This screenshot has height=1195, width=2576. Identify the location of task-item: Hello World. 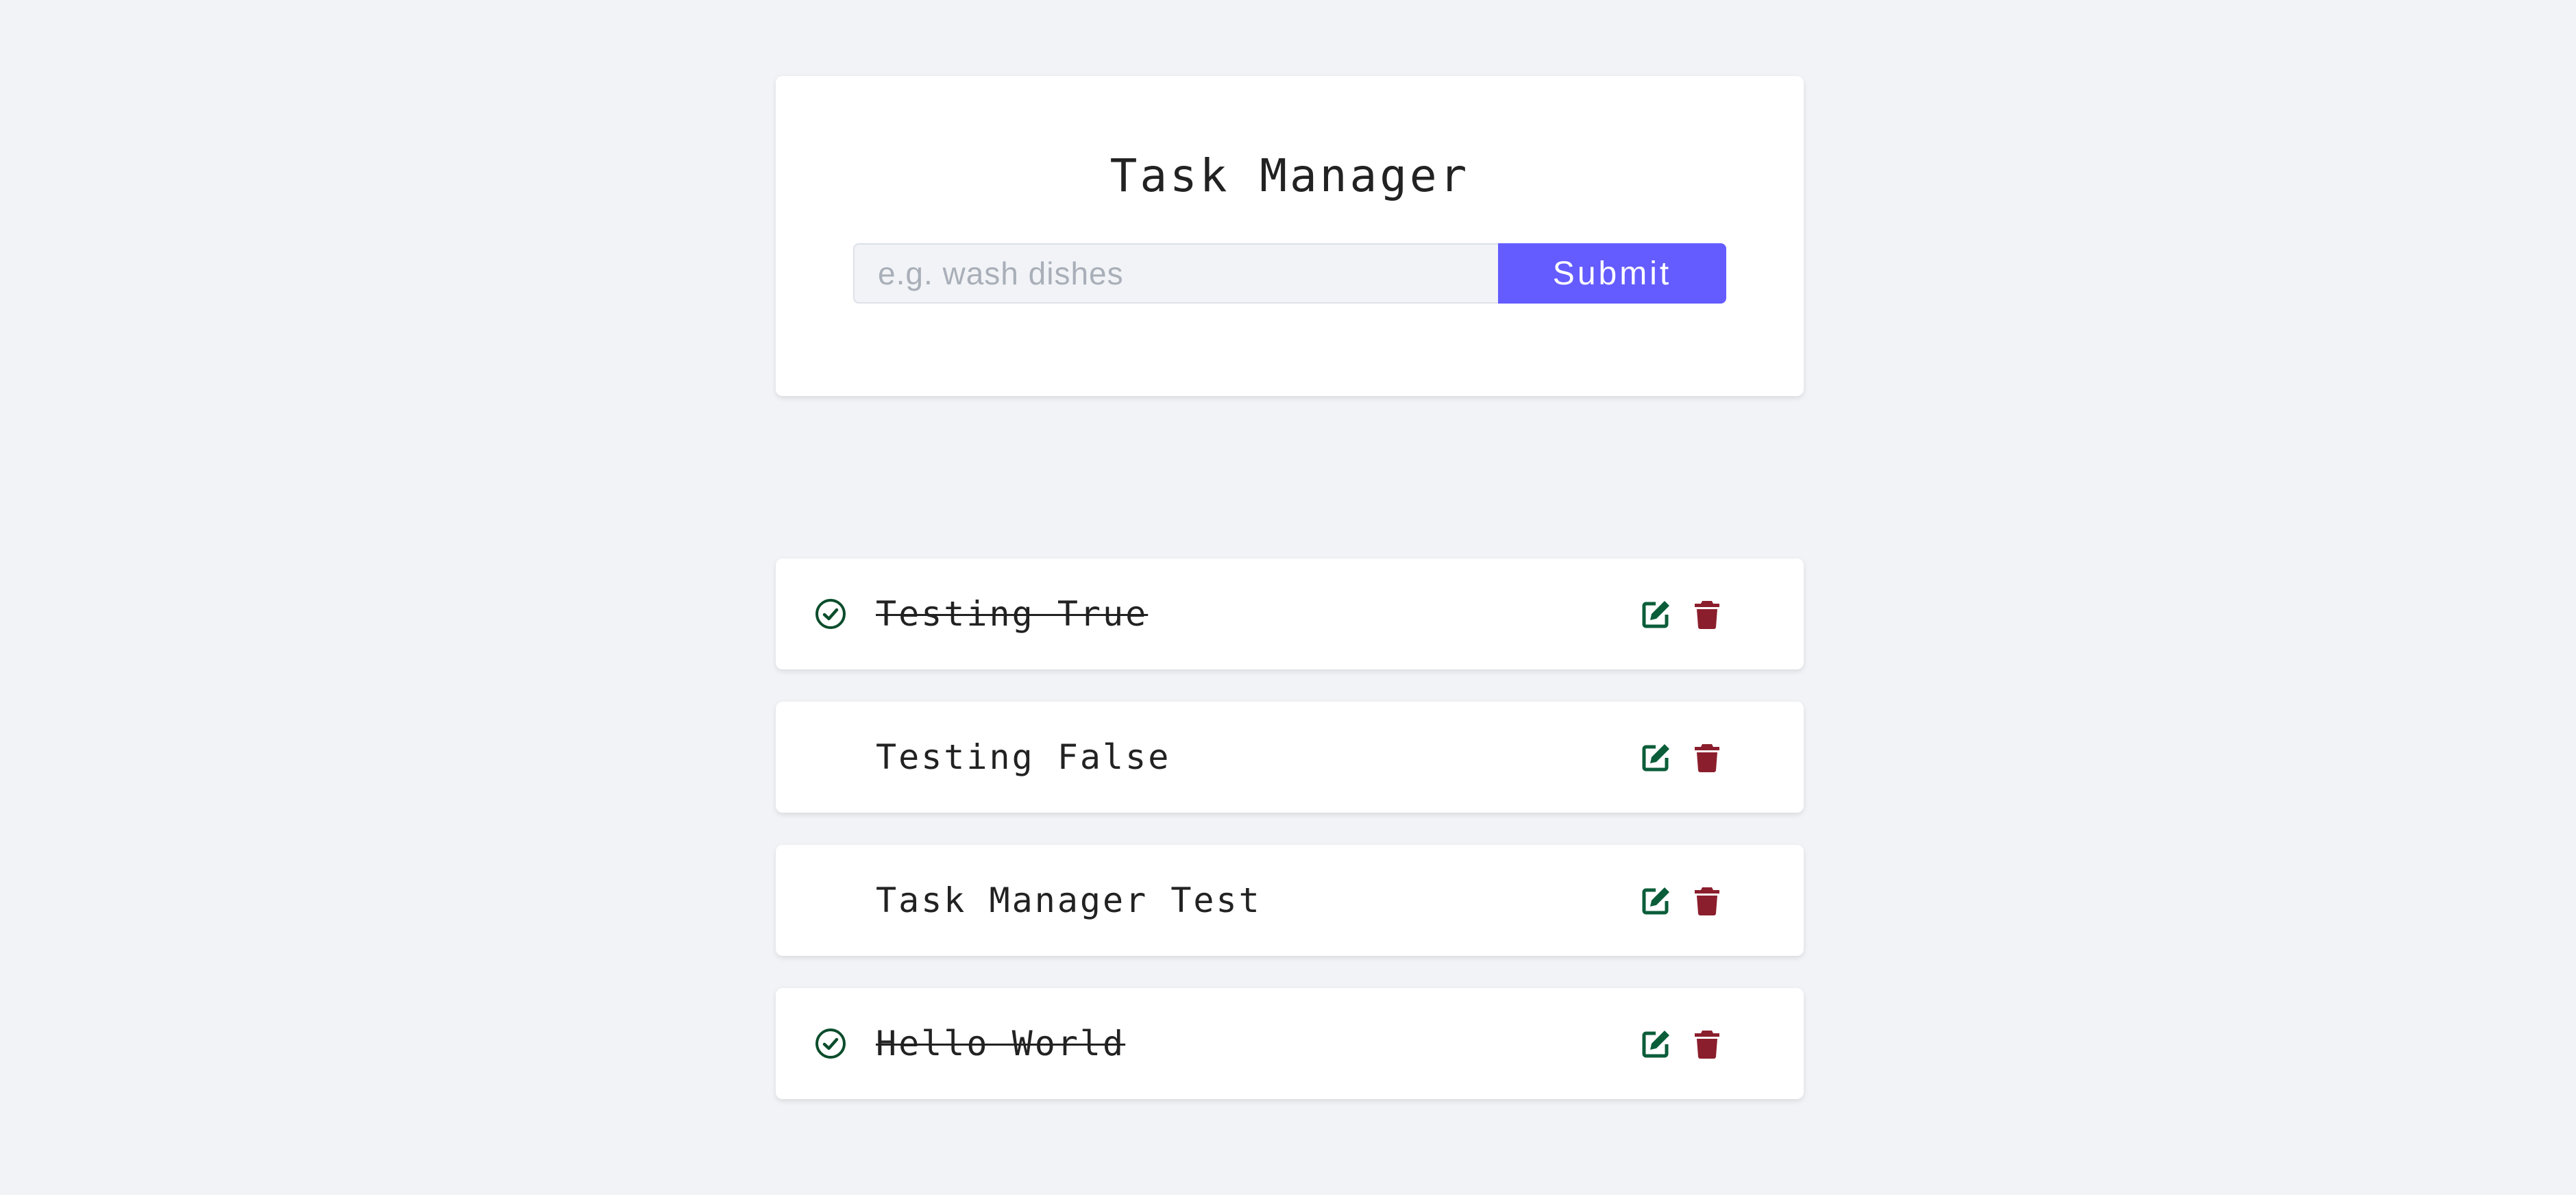
(1290, 1043).